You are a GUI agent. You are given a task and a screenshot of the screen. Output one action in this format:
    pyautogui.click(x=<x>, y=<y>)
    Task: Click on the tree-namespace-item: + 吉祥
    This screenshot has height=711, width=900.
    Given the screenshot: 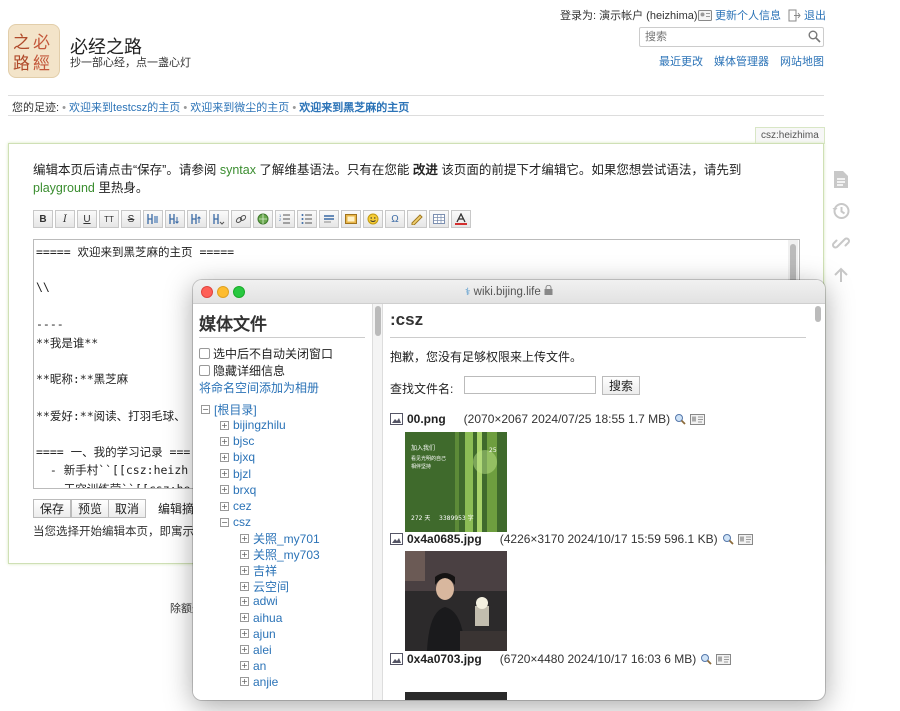 What is the action you would take?
    pyautogui.click(x=258, y=570)
    